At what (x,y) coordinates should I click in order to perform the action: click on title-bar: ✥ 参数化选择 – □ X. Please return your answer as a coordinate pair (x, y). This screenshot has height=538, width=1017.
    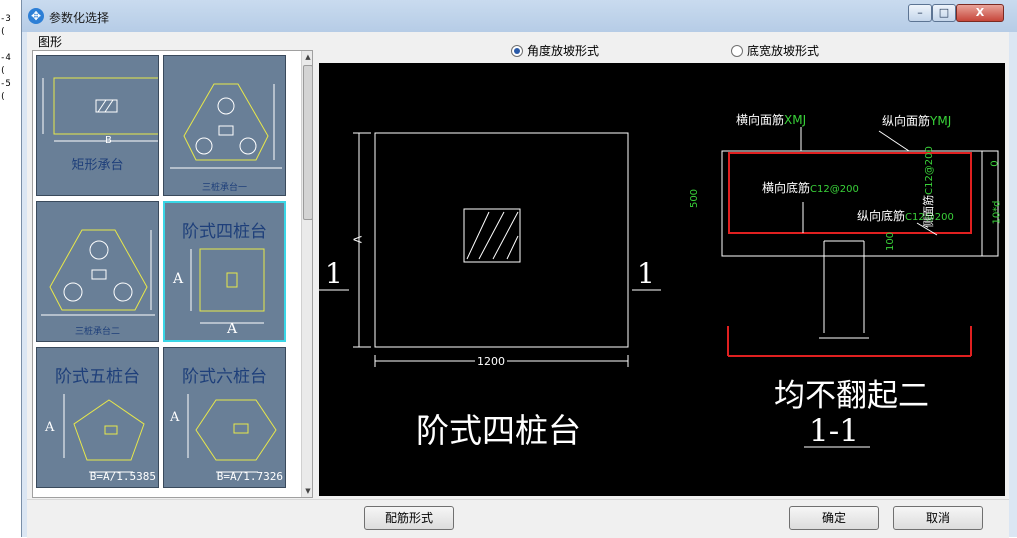
    Looking at the image, I should click on (519, 16).